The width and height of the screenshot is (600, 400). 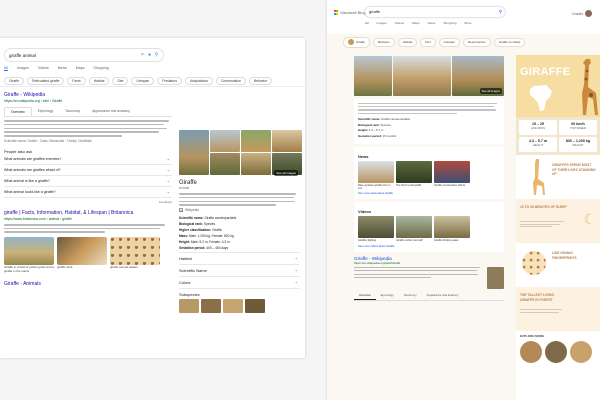 I want to click on paa-question: What animals are giraffes afraid of? ⌄, so click(x=88, y=170).